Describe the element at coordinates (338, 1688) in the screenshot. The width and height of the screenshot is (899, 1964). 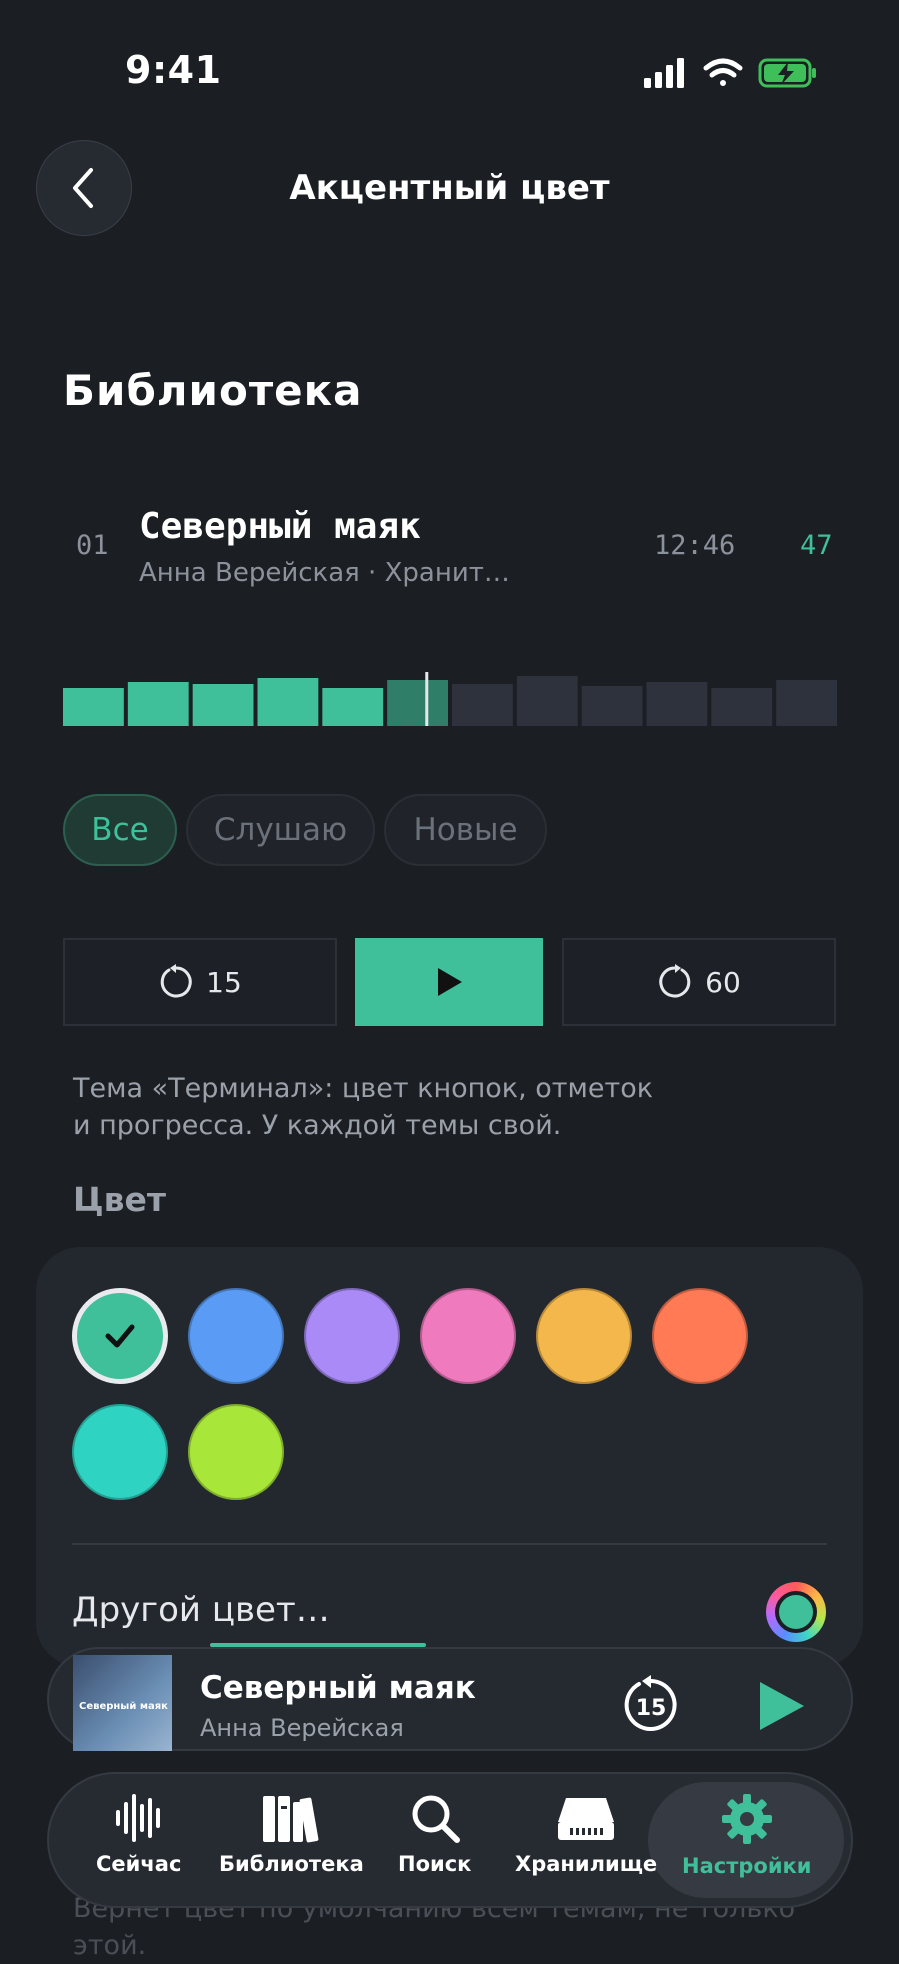
I see `mini-player-title: Северный маяк` at that location.